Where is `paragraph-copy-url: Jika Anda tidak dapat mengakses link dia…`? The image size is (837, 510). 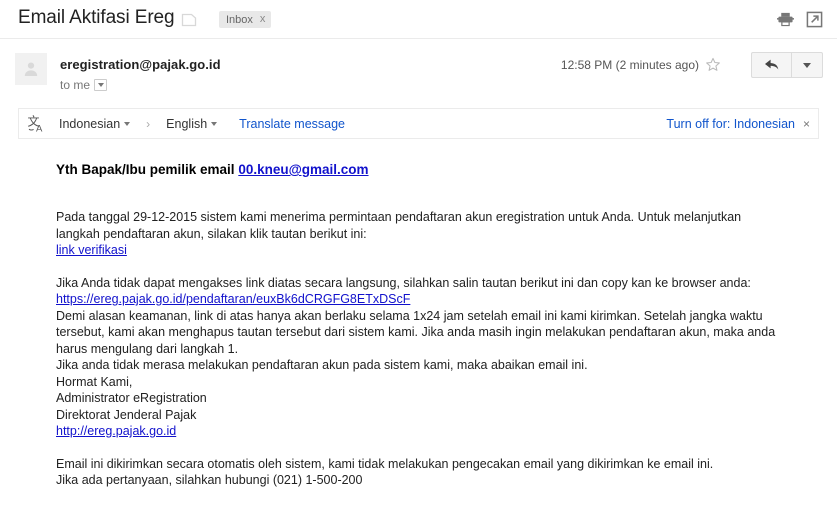 paragraph-copy-url: Jika Anda tidak dapat mengakses link dia… is located at coordinates (417, 291).